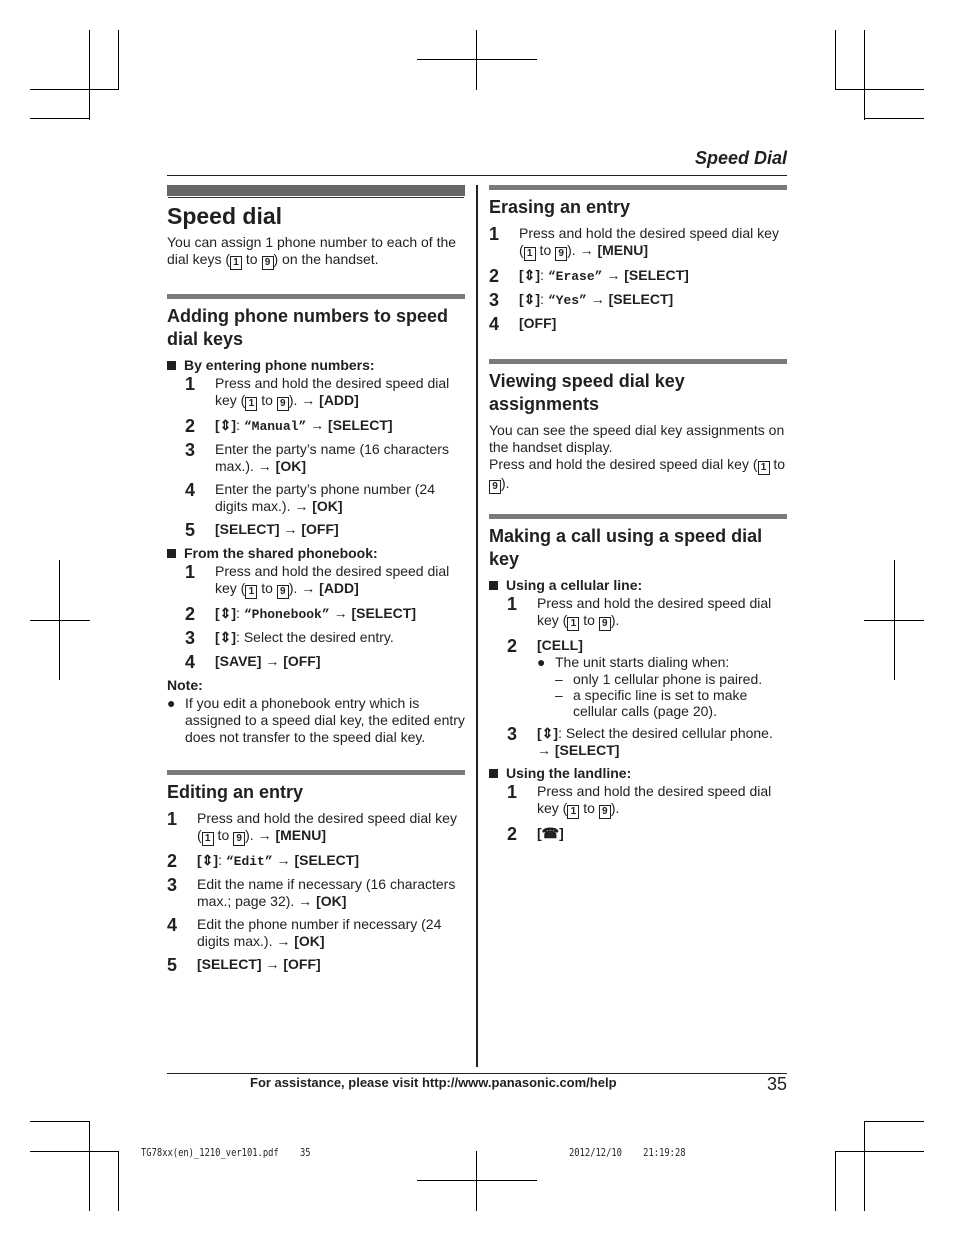 The width and height of the screenshot is (954, 1241). I want to click on step: 2 [⇕]: “Manual” → [SELECT], so click(289, 426).